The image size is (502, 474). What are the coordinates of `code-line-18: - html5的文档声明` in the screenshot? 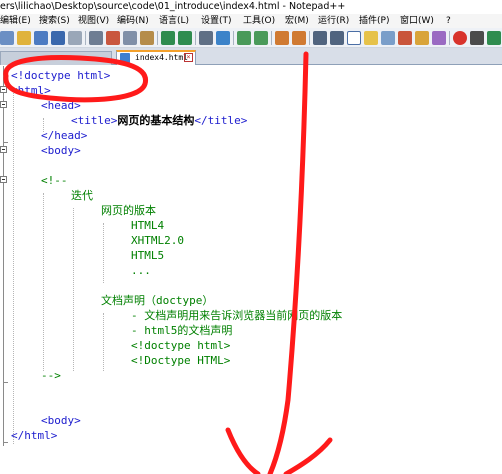 It's located at (182, 330).